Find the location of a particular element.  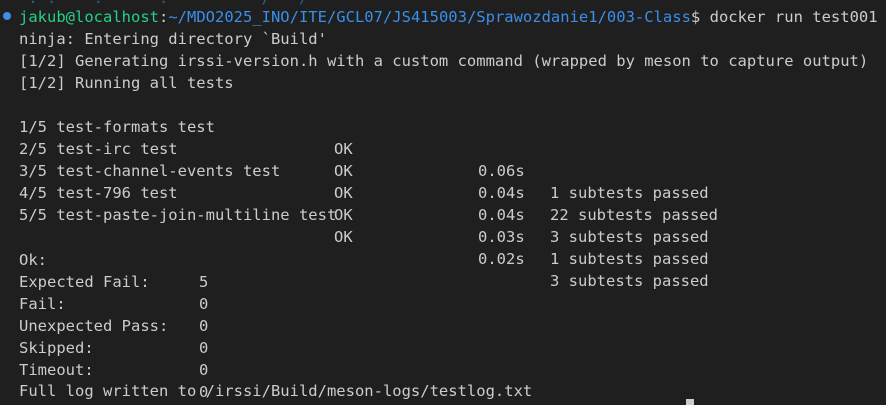

prompt-symbol: $ is located at coordinates (695, 17).